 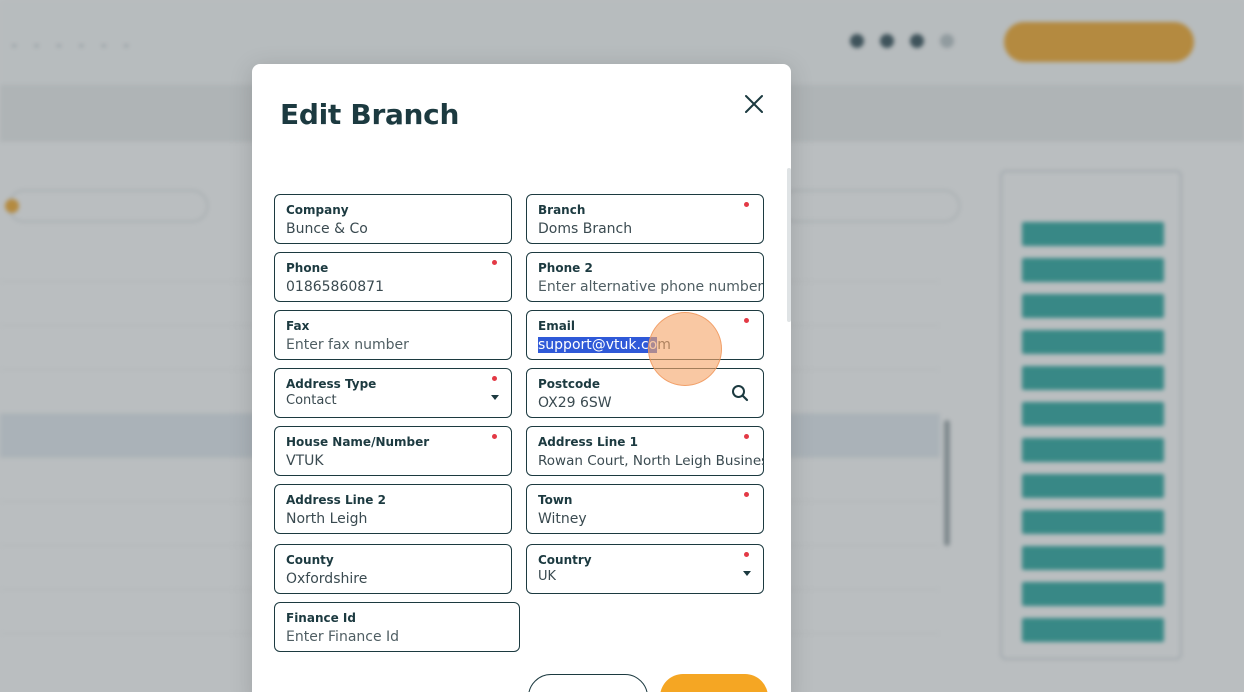 I want to click on field-label: Town, so click(x=555, y=500).